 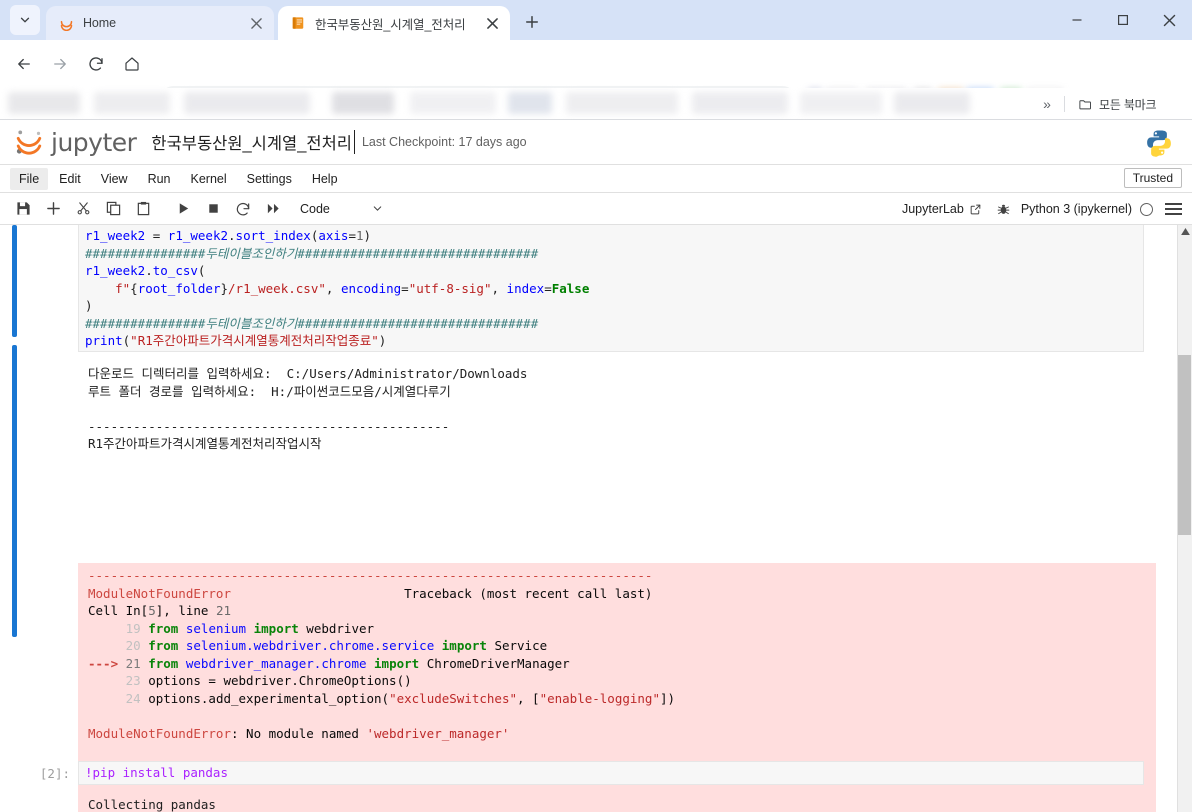 What do you see at coordinates (532, 22) in the screenshot?
I see `new-tab-button` at bounding box center [532, 22].